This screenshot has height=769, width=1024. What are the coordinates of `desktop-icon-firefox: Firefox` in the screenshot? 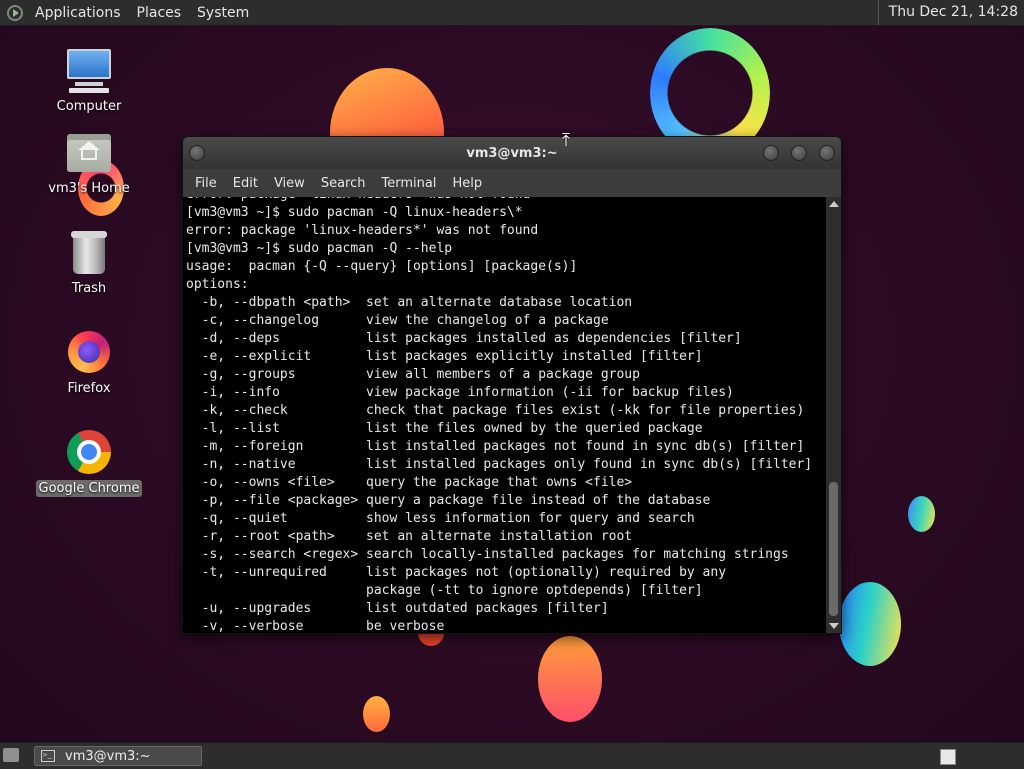 It's located at (89, 362).